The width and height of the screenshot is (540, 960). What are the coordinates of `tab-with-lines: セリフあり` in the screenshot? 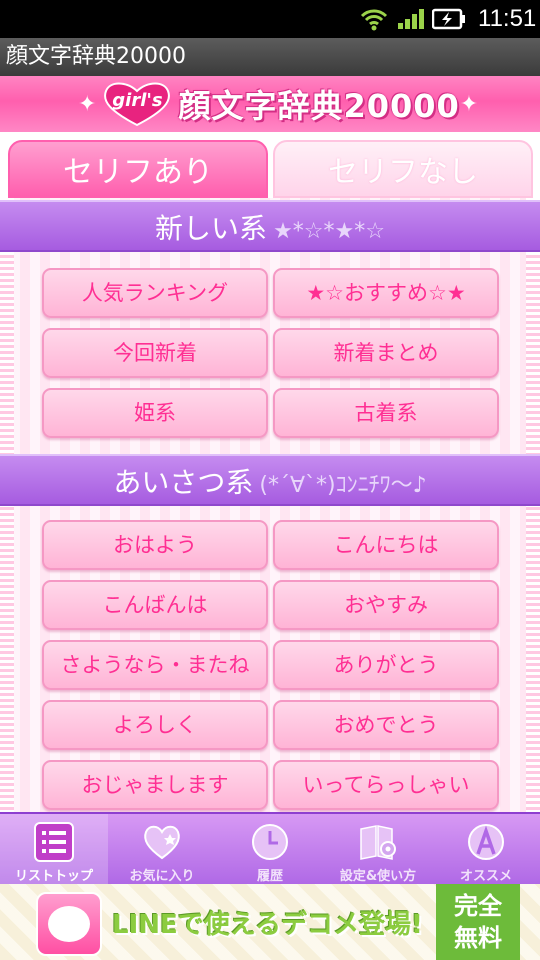 It's located at (138, 169).